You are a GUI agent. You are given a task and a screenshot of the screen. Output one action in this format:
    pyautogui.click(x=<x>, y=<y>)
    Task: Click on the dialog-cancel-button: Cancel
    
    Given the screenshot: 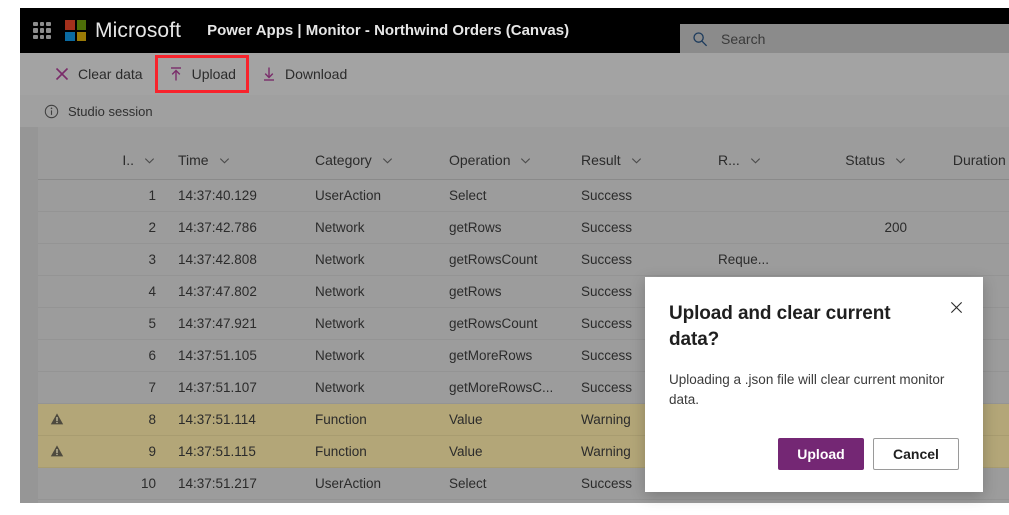 What is the action you would take?
    pyautogui.click(x=916, y=454)
    